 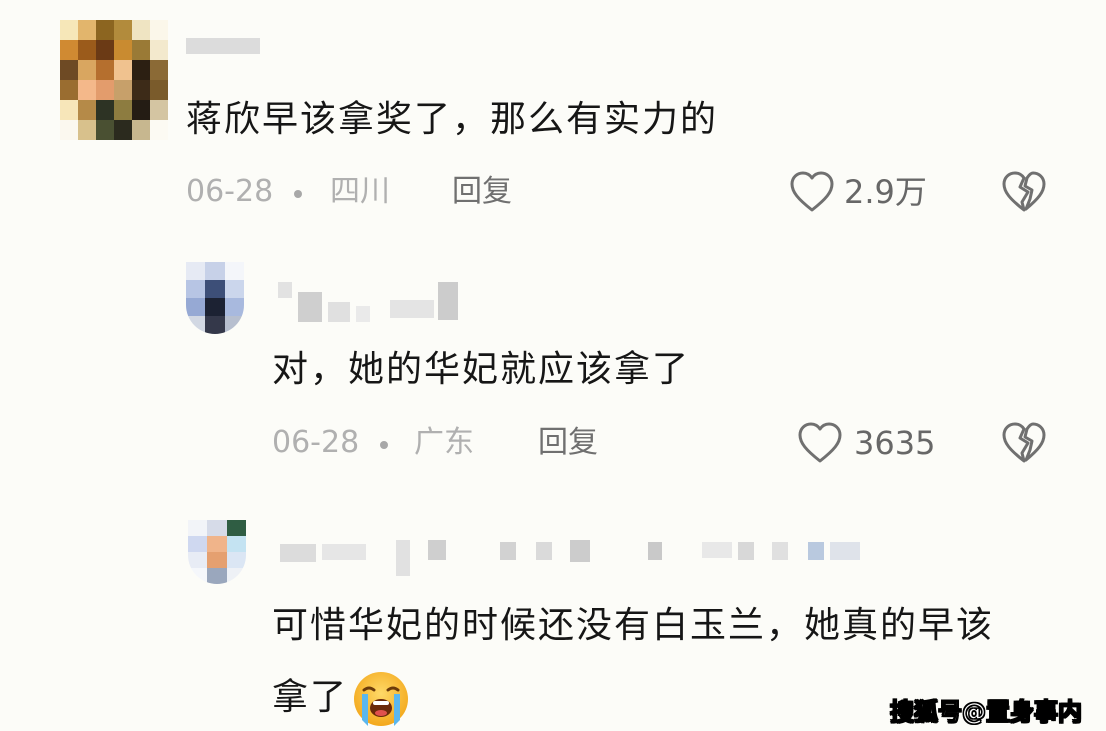 What do you see at coordinates (381, 699) in the screenshot?
I see `loudly-crying-face-emoji` at bounding box center [381, 699].